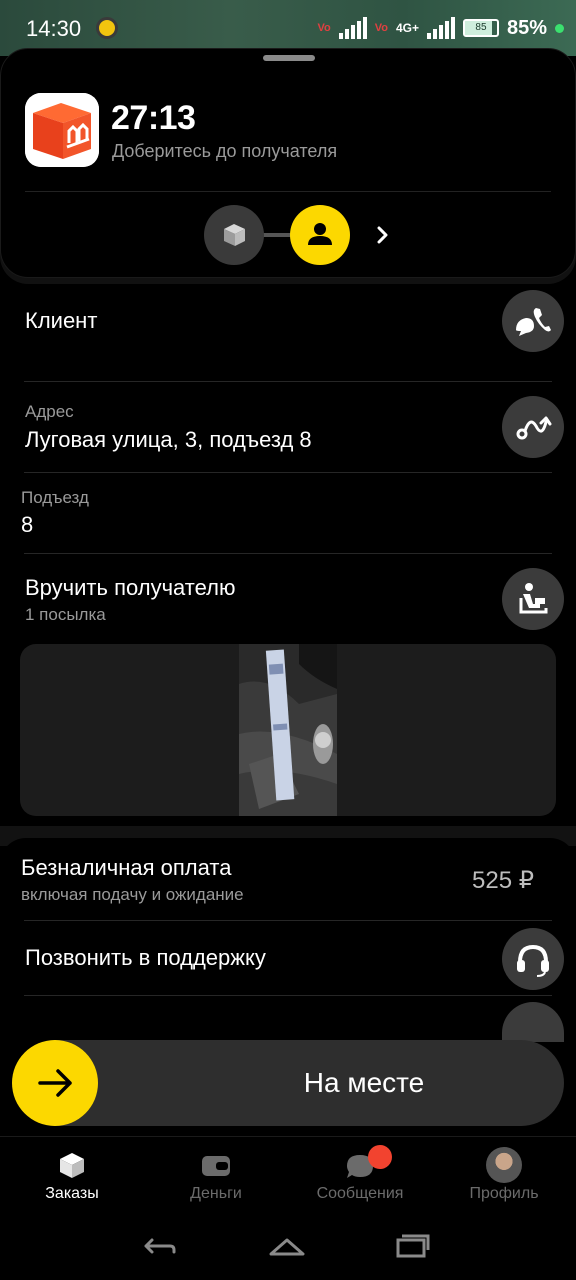 The width and height of the screenshot is (576, 1280). Describe the element at coordinates (225, 151) in the screenshot. I see `order-status-subtitle: Доберитесь до получателя` at that location.